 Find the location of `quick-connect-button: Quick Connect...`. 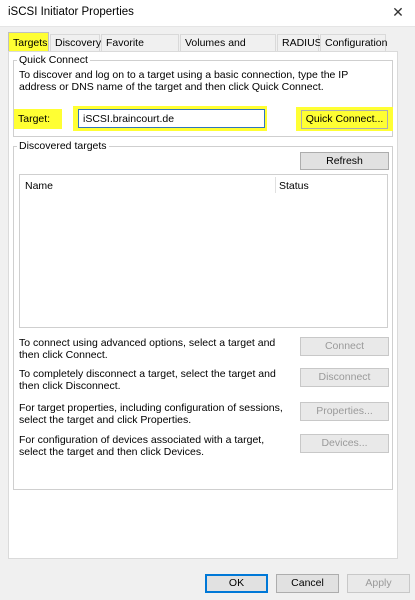

quick-connect-button: Quick Connect... is located at coordinates (344, 119).